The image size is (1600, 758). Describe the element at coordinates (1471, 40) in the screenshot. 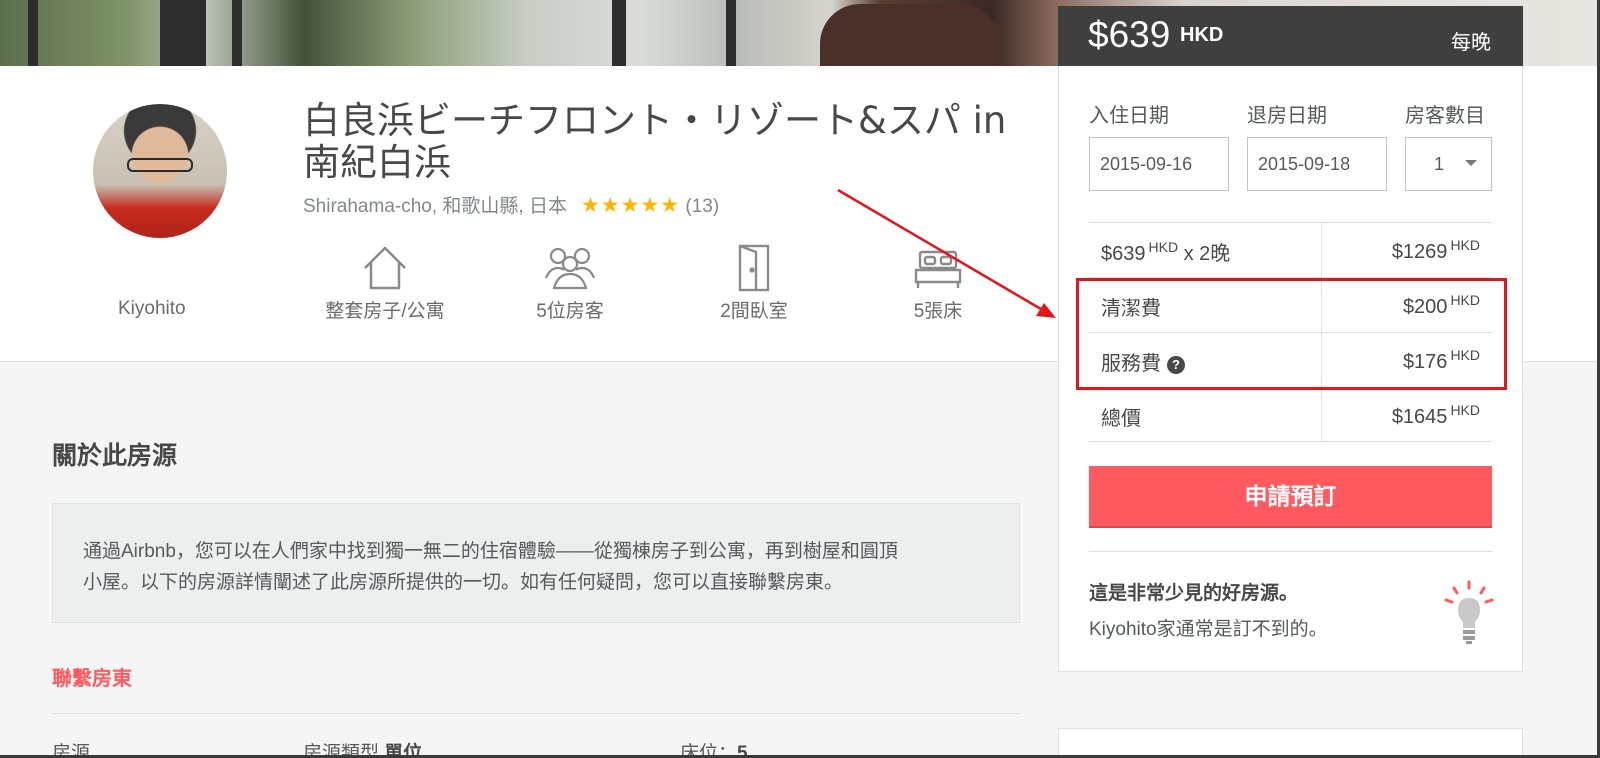

I see `per-night-label: 每晚` at that location.